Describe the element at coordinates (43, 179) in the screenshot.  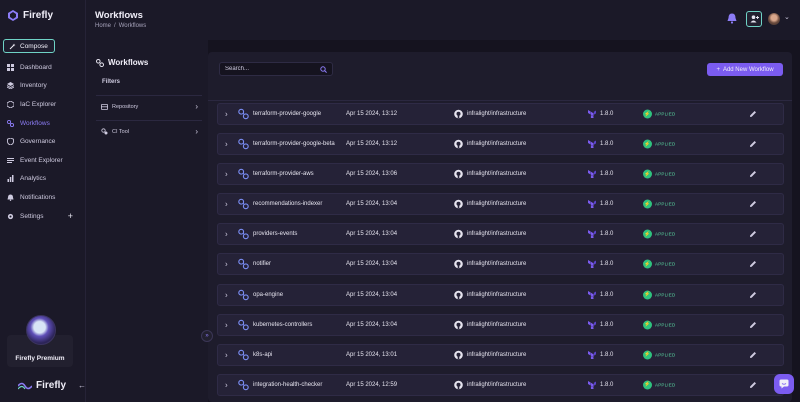
I see `sidebar-item-analytics: Analytics` at that location.